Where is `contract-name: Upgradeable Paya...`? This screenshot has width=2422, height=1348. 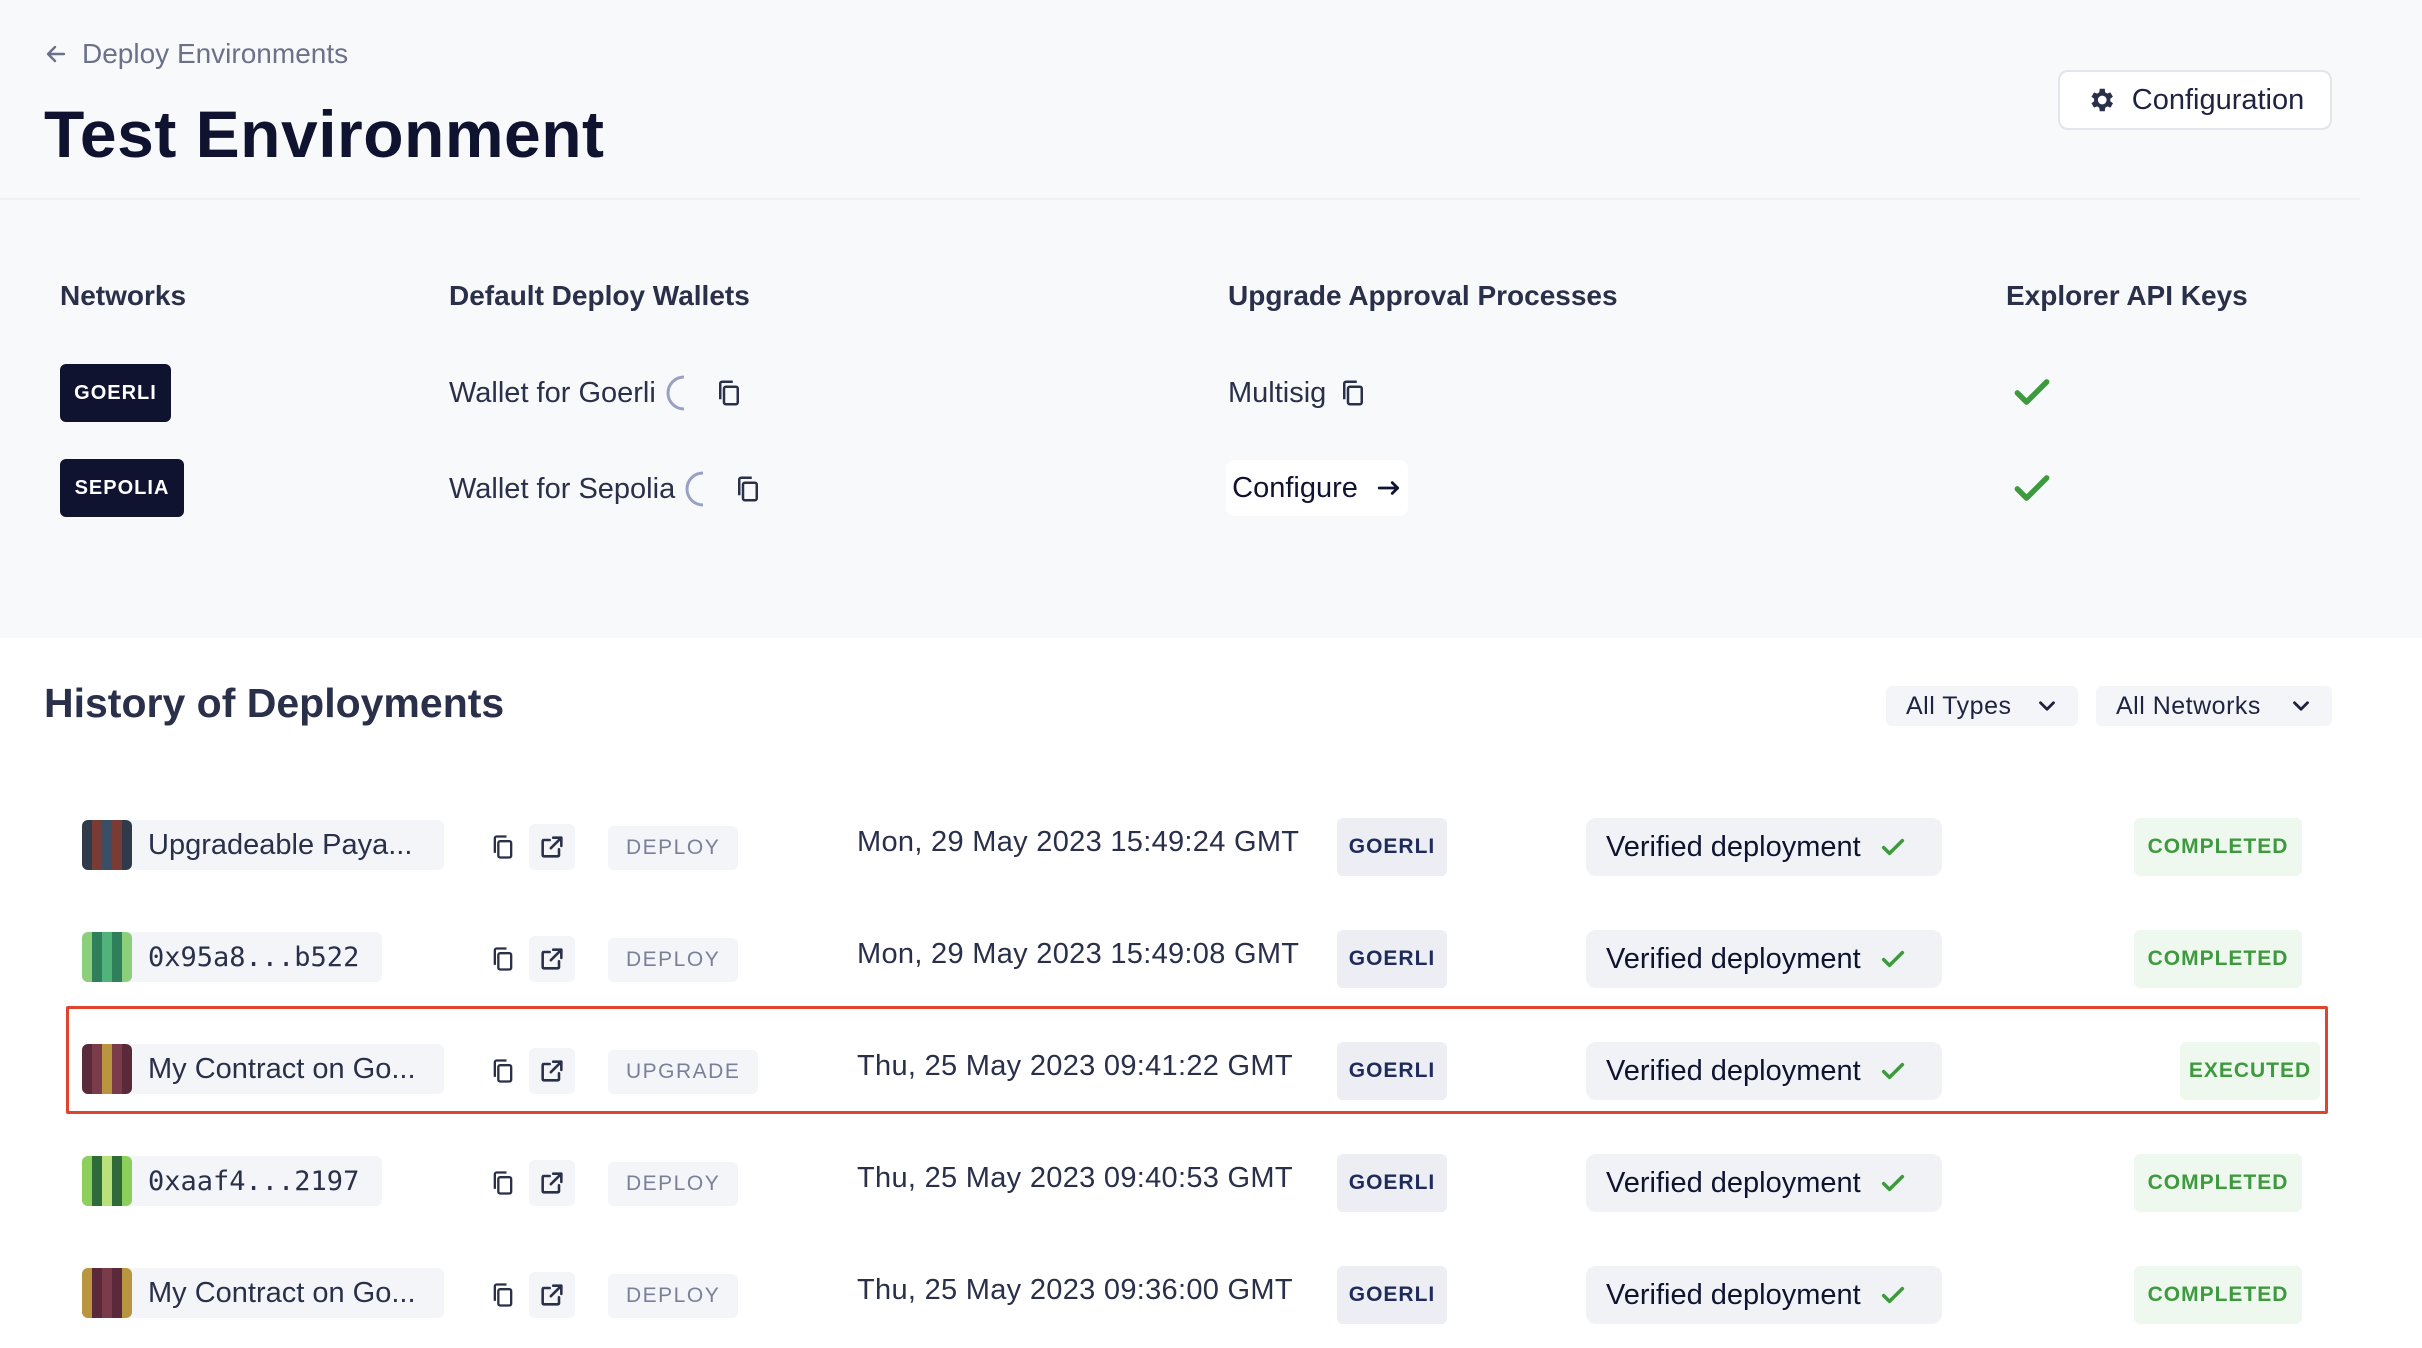
contract-name: Upgradeable Paya... is located at coordinates (280, 844).